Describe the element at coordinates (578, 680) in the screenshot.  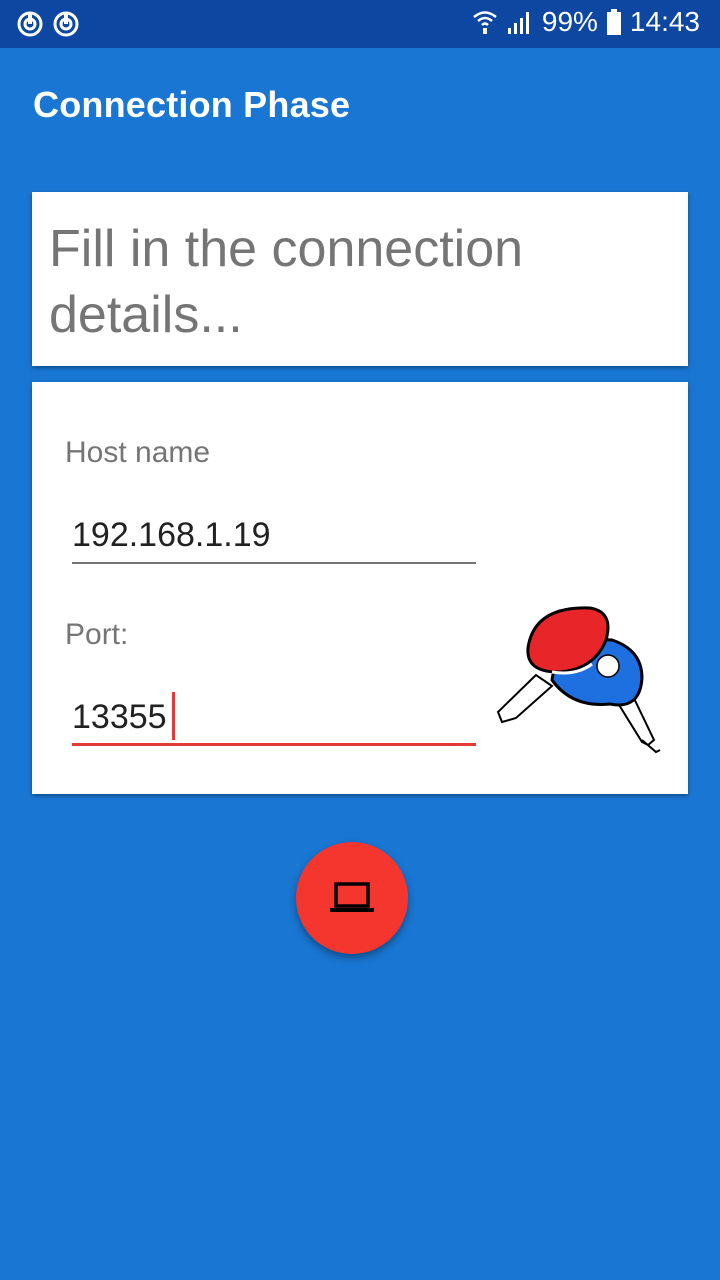
I see `ping-pong-paddles-icon` at that location.